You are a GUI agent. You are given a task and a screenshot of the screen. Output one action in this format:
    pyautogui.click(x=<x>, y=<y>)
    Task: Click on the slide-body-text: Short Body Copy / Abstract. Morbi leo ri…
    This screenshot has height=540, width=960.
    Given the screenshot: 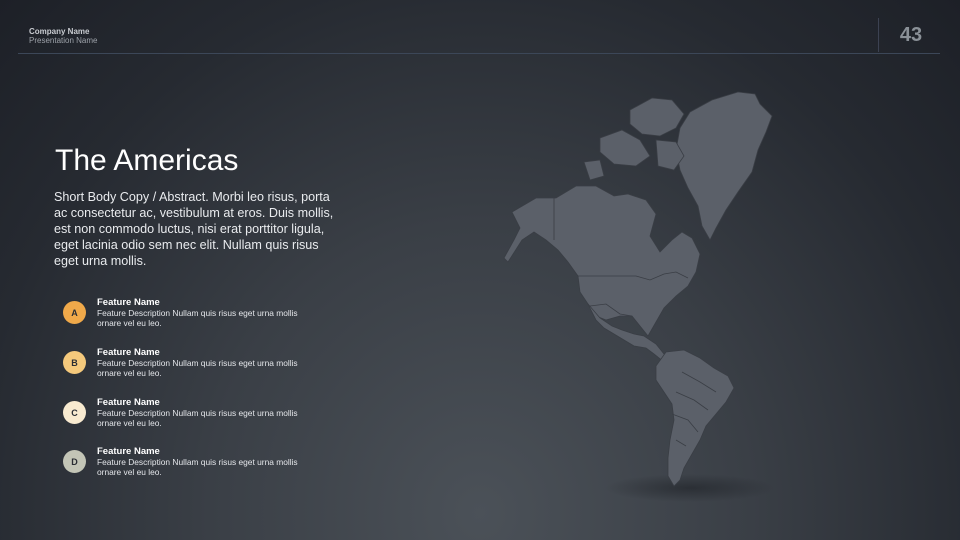 What is the action you would take?
    pyautogui.click(x=194, y=229)
    